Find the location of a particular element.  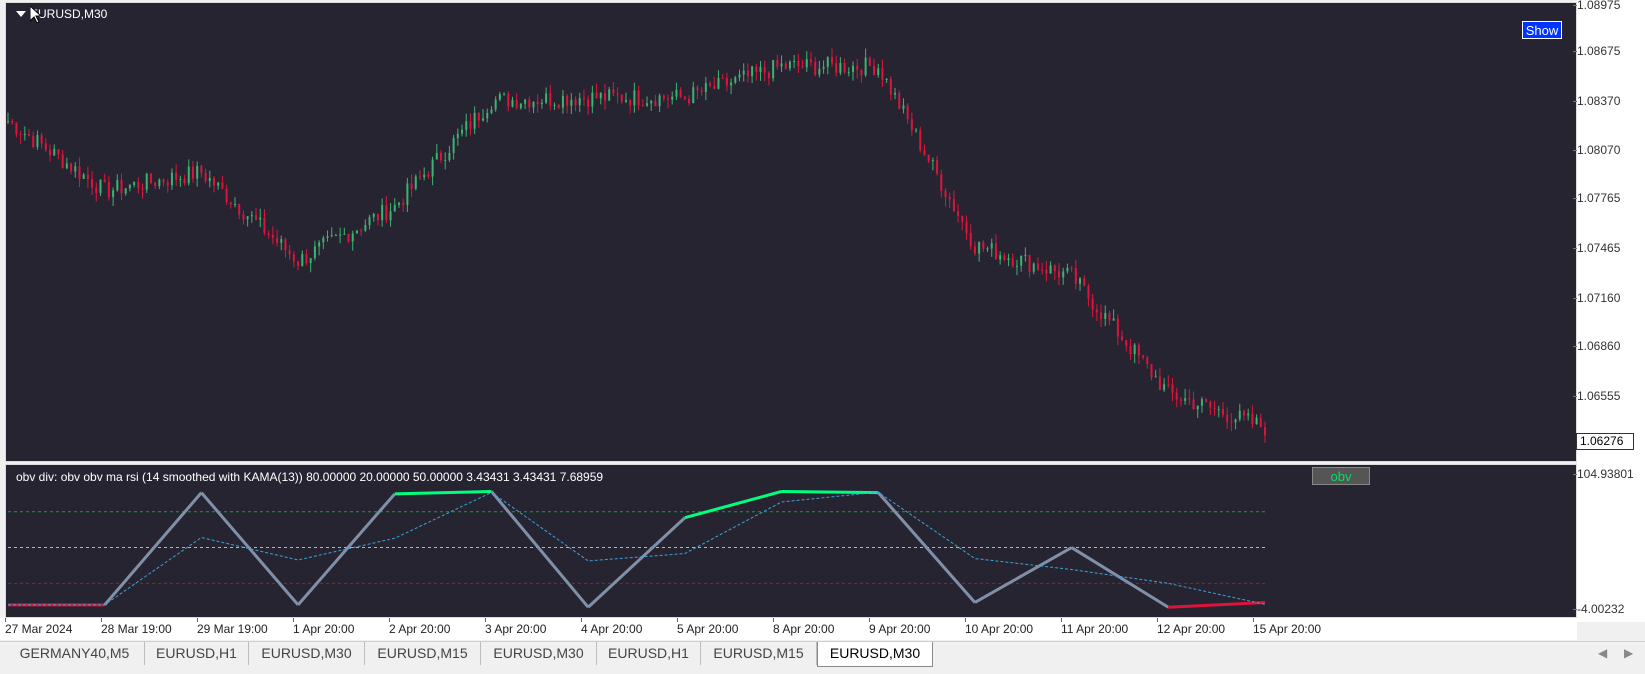

time-tick: 29 Mar 19:00 is located at coordinates (232, 627).